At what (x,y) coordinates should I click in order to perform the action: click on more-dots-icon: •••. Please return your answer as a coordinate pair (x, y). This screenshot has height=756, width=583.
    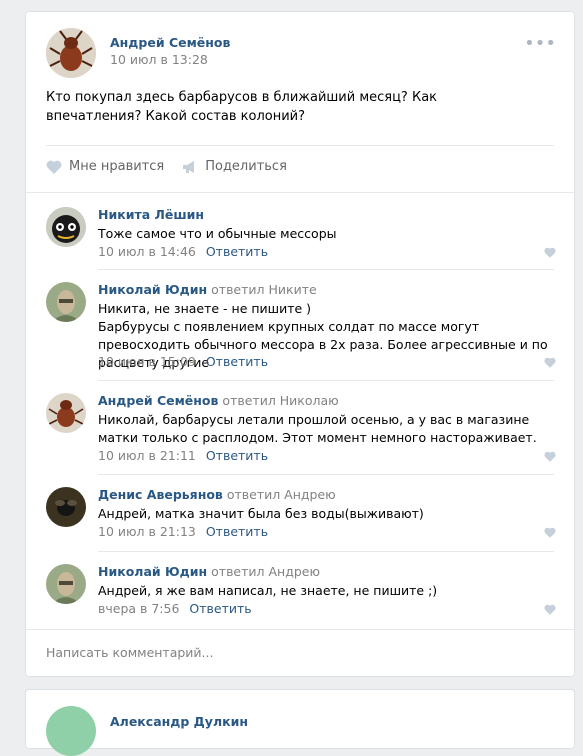
    Looking at the image, I should click on (540, 44).